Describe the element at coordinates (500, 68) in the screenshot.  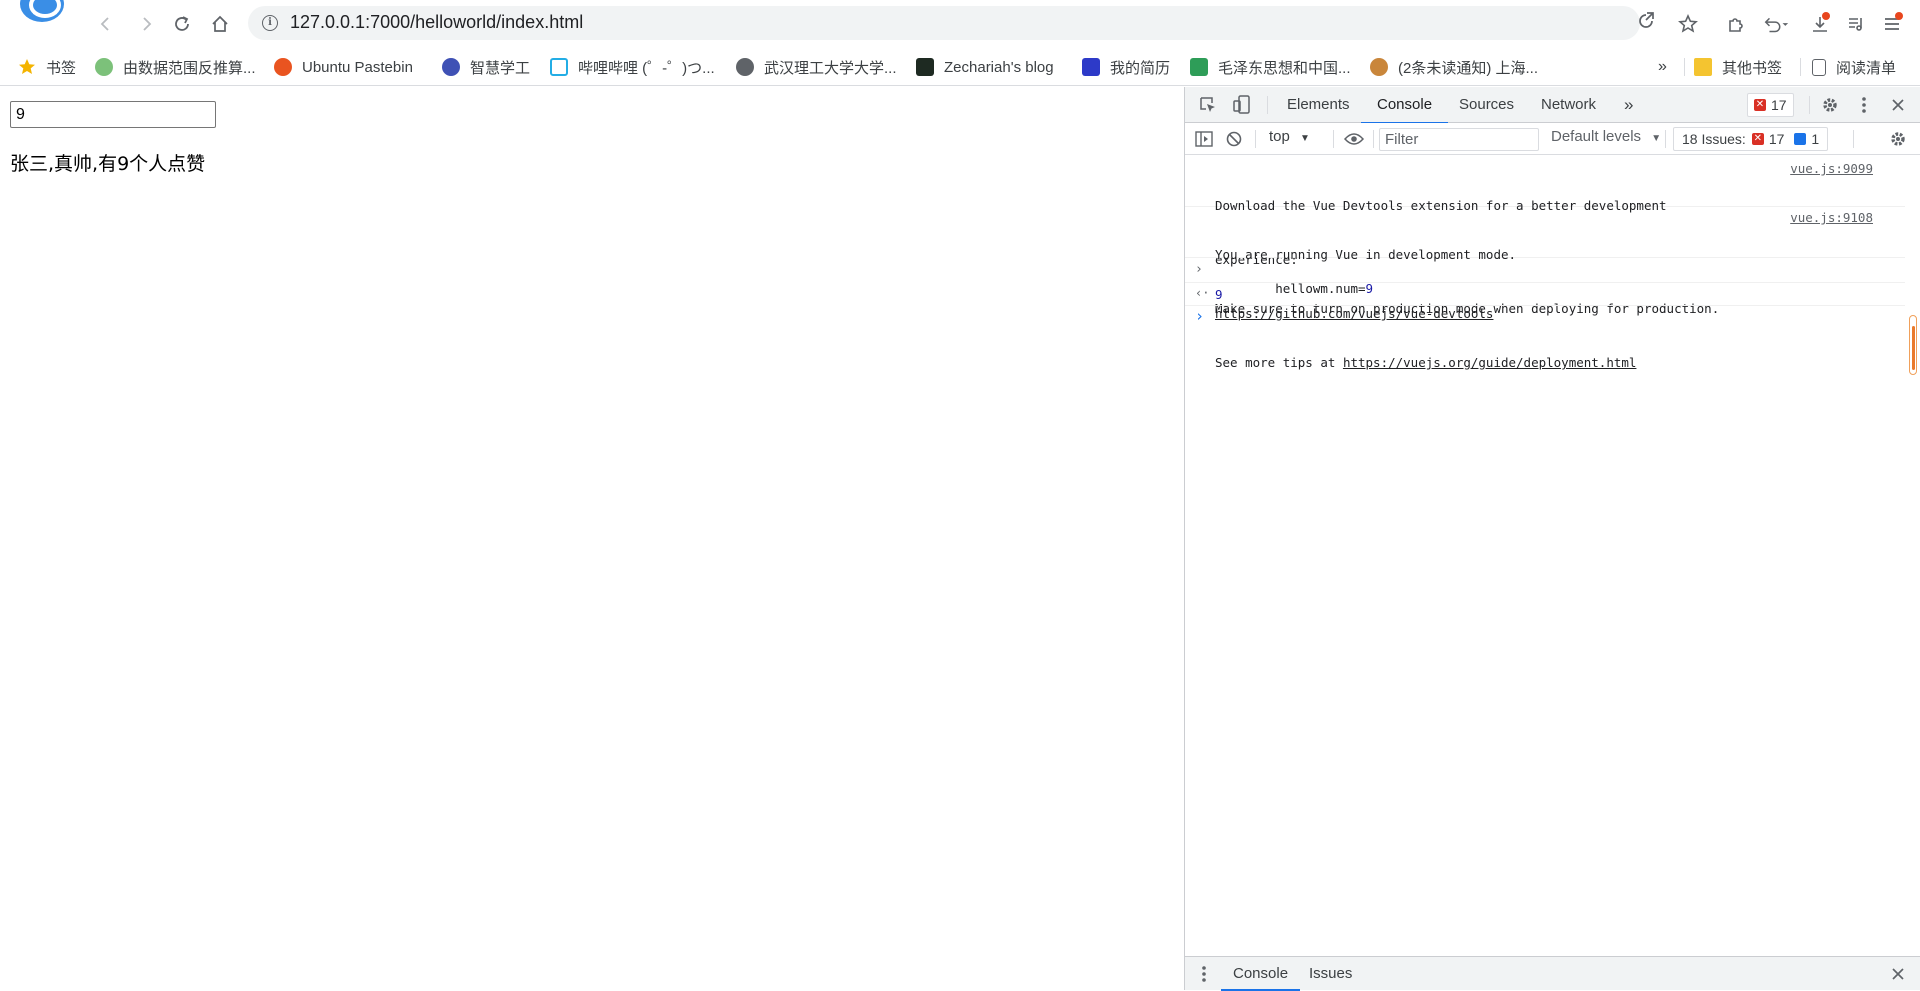
I see `bookmark-label: 智慧学工` at that location.